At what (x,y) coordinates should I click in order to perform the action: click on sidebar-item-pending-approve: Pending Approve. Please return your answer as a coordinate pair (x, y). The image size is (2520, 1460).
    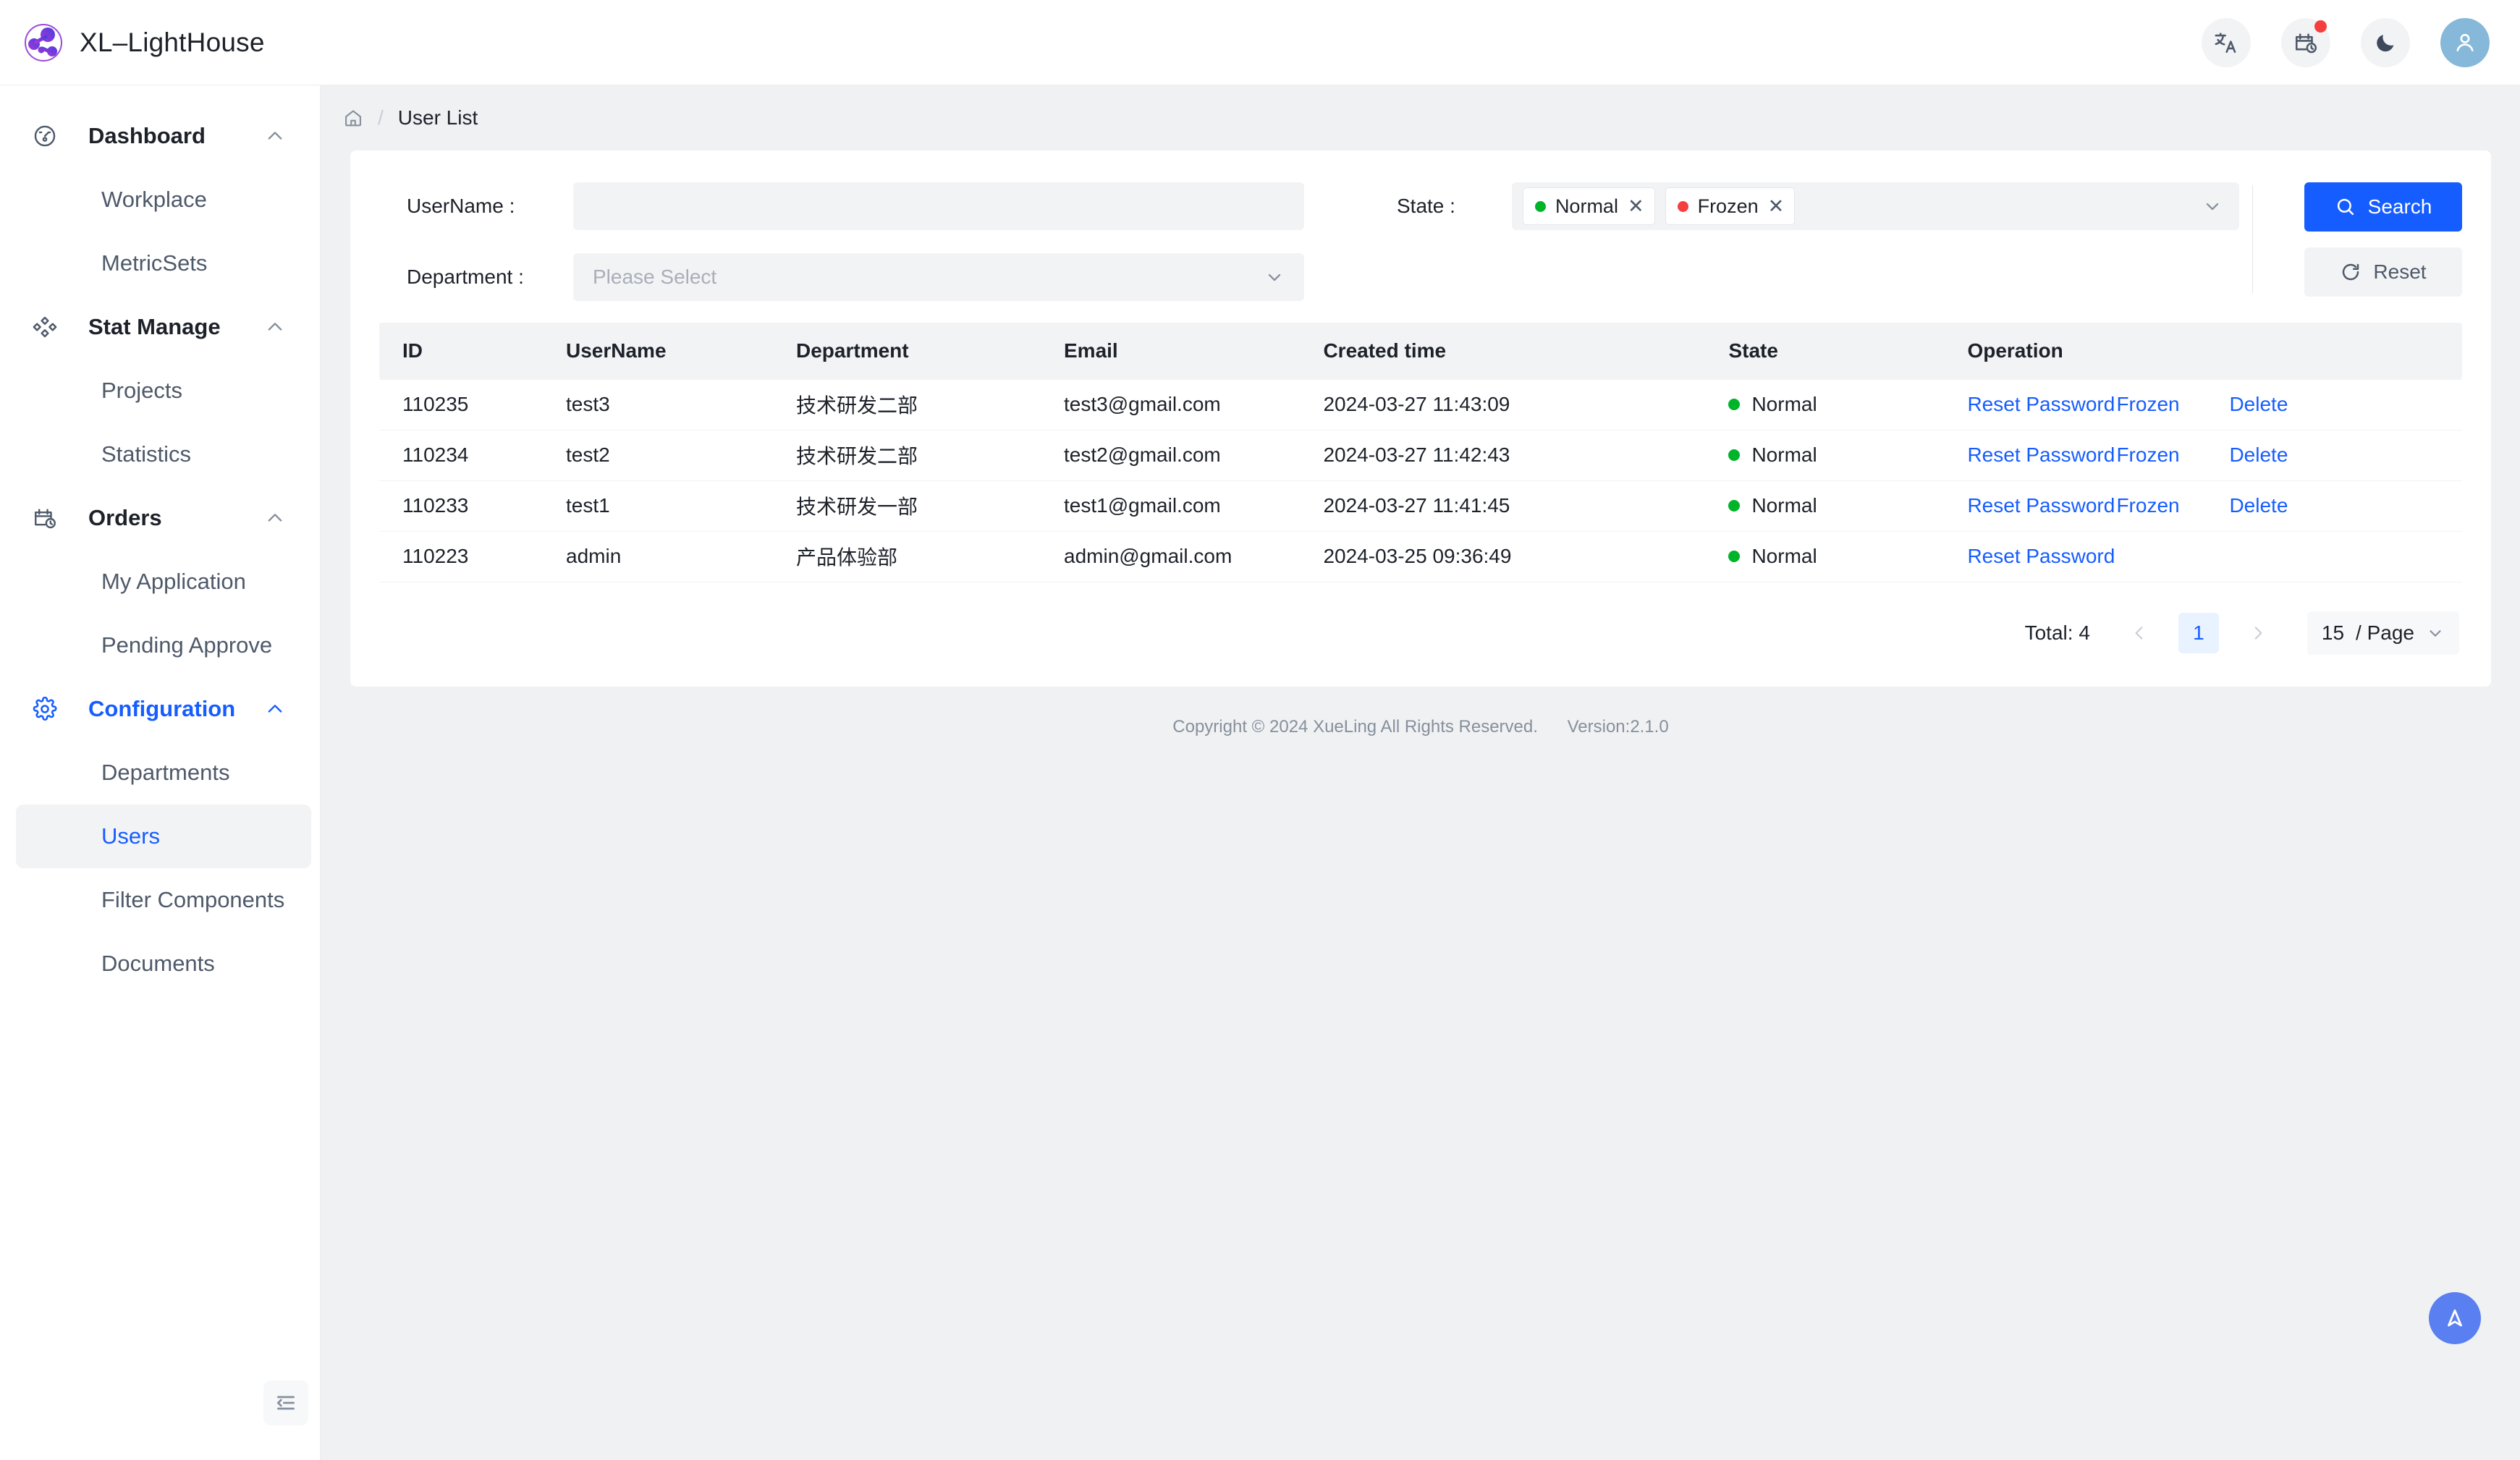
    Looking at the image, I should click on (163, 645).